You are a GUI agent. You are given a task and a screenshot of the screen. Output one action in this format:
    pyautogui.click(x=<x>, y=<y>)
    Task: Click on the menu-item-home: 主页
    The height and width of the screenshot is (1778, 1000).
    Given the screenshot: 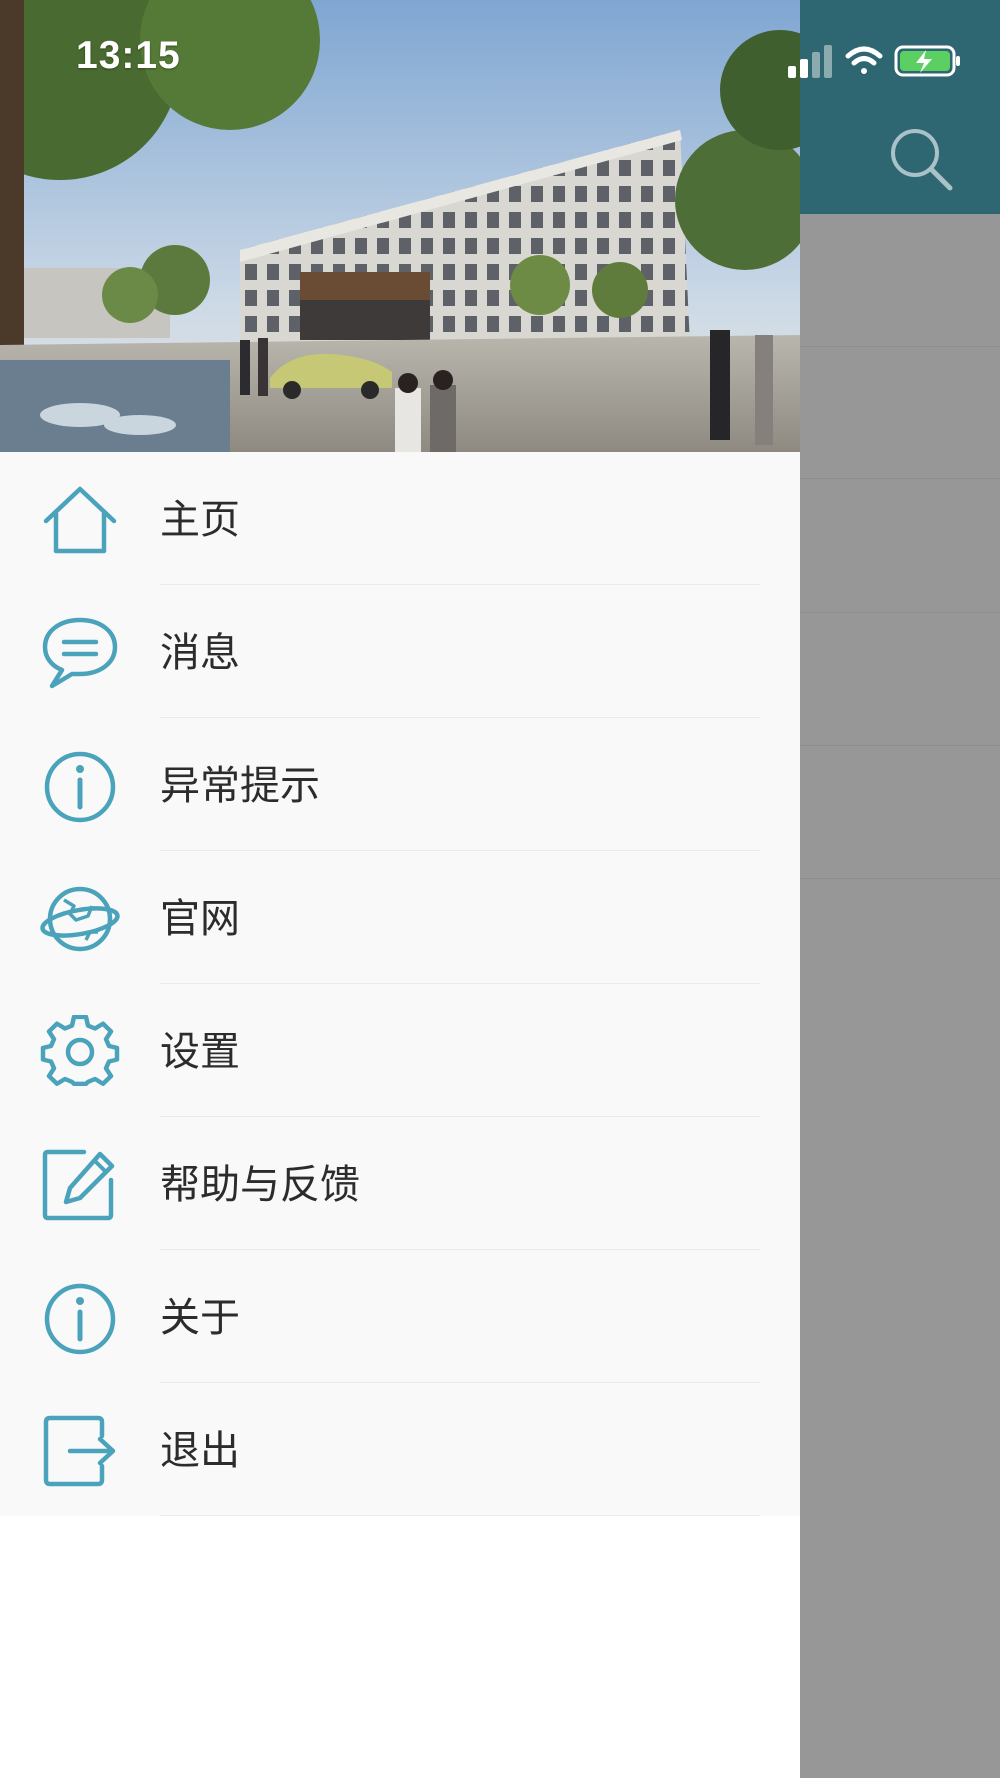 What is the action you would take?
    pyautogui.click(x=400, y=518)
    